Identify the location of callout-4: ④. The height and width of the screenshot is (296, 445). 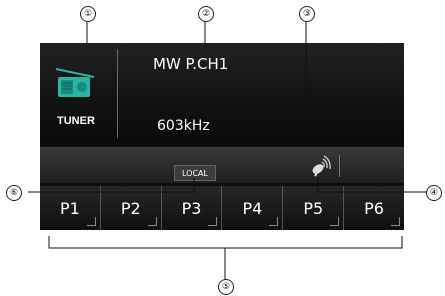
(434, 193).